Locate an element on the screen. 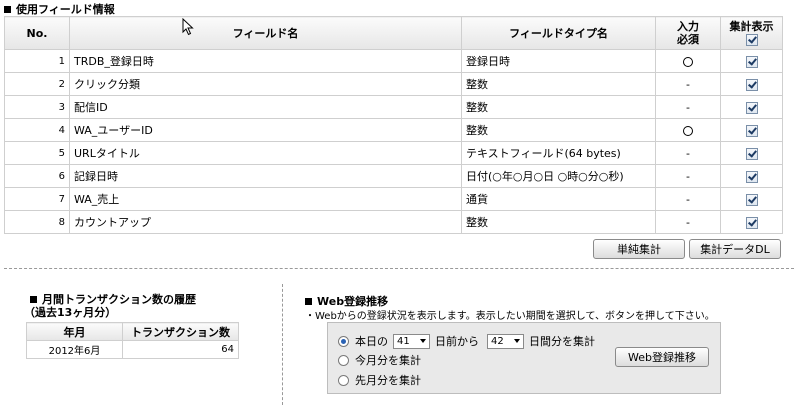 This screenshot has height=405, width=800. field-row: 1 TRDB_登録日時 登録日時 is located at coordinates (393, 61).